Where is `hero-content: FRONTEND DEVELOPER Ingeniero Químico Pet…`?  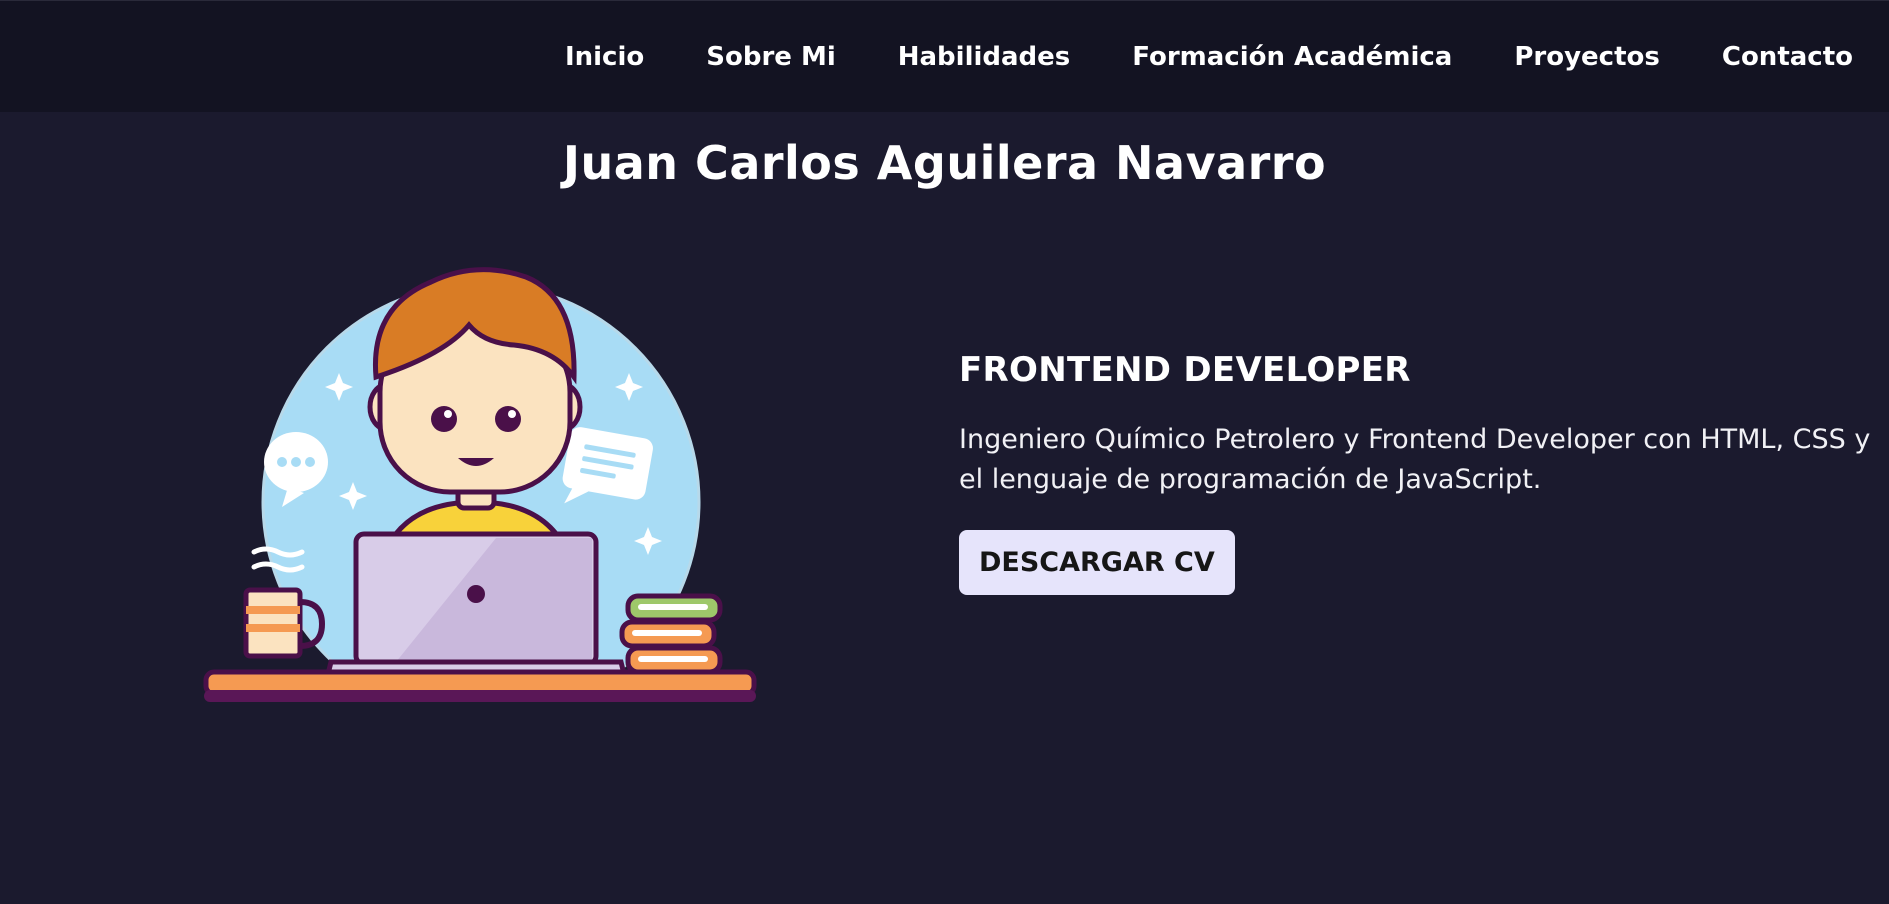 hero-content: FRONTEND DEVELOPER Ingeniero Químico Pet… is located at coordinates (1419, 472).